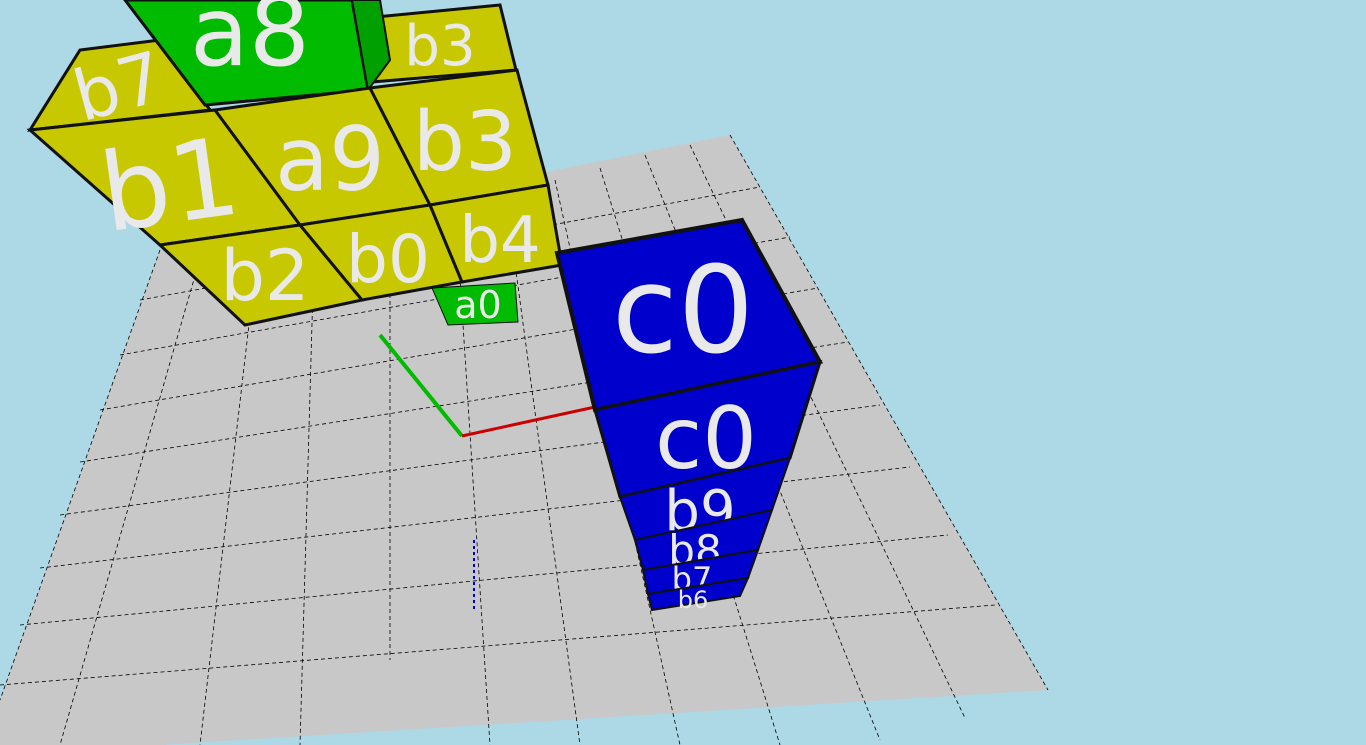  I want to click on cube-label-b6: b6, so click(693, 600).